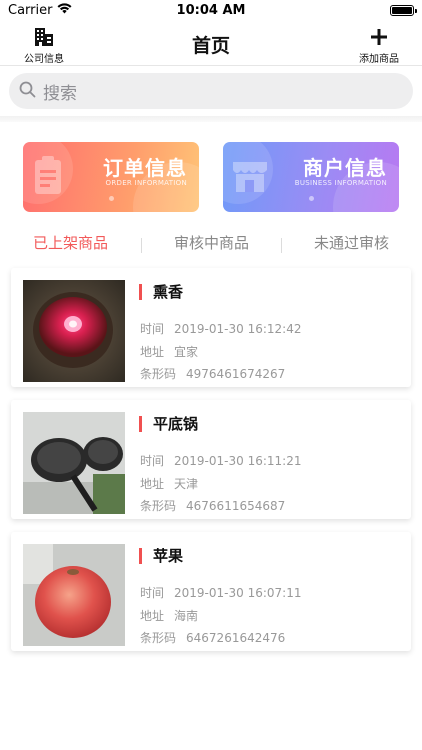 This screenshot has height=750, width=422. Describe the element at coordinates (403, 10) in the screenshot. I see `battery-icon` at that location.